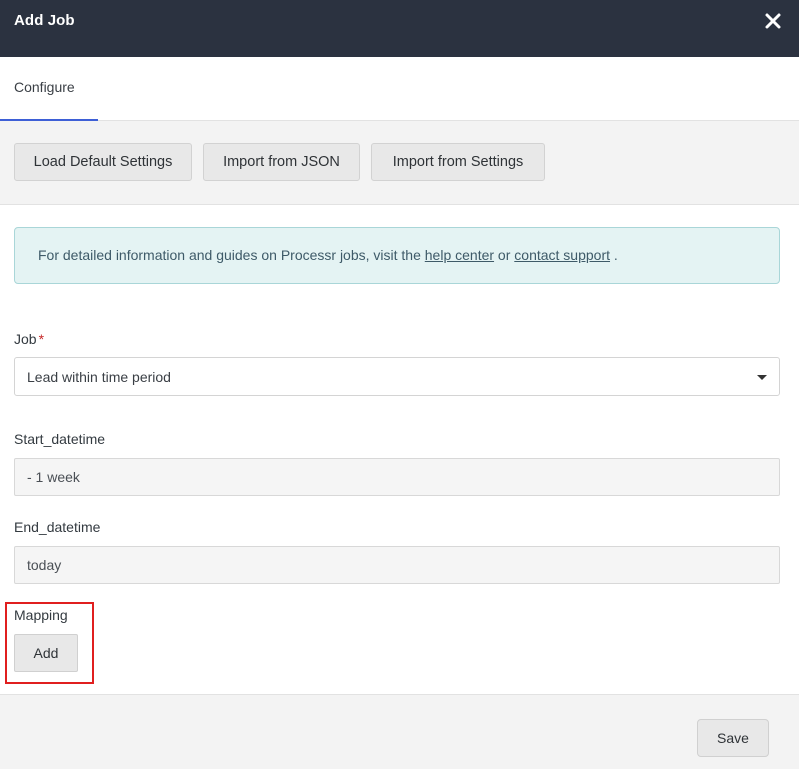 This screenshot has height=769, width=799. Describe the element at coordinates (397, 376) in the screenshot. I see `job-select: Lead within time period` at that location.